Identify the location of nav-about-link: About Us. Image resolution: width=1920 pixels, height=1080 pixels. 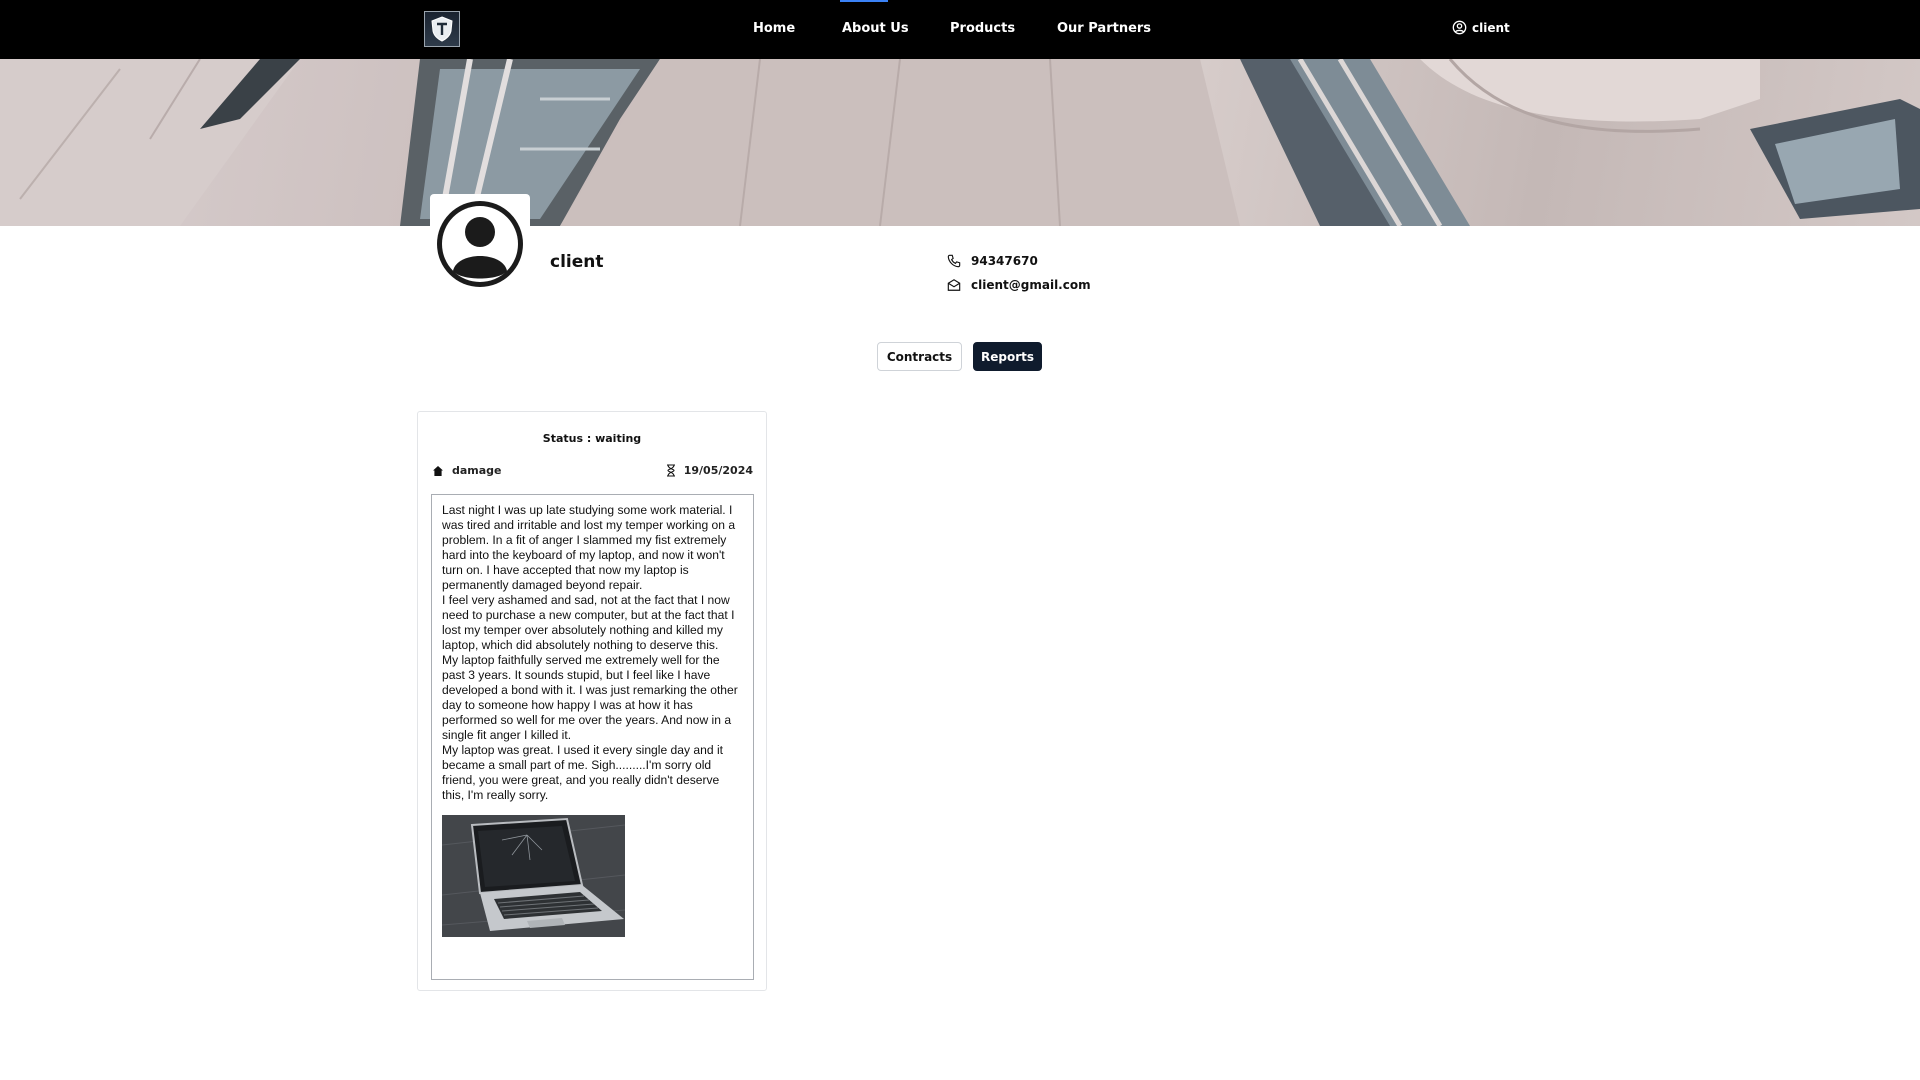
(875, 28).